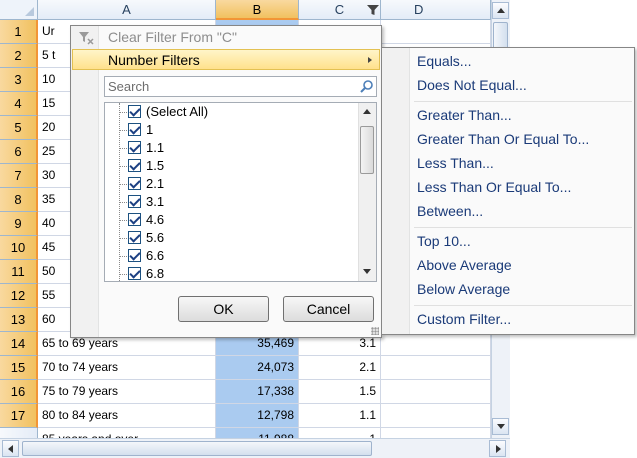 The width and height of the screenshot is (637, 458). I want to click on column-header-d: D, so click(436, 10).